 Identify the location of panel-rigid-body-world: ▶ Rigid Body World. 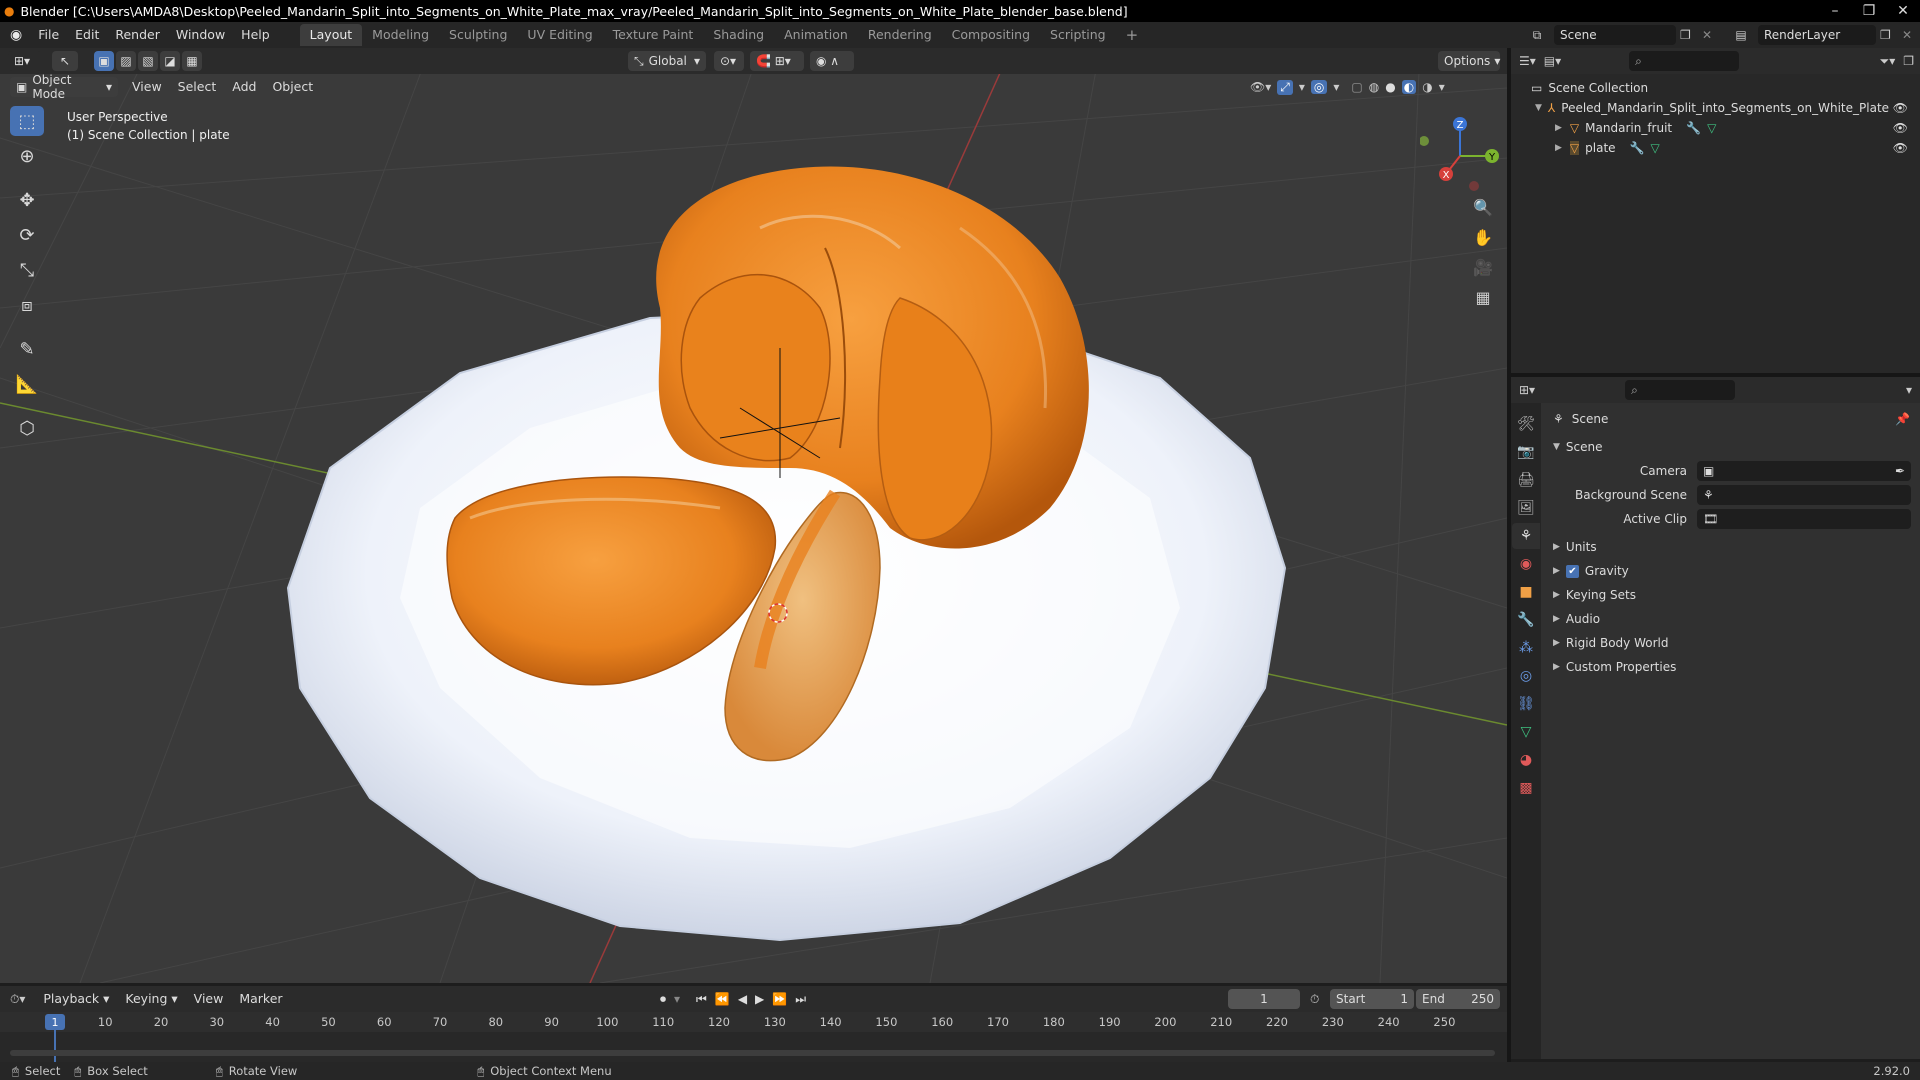
(1731, 643).